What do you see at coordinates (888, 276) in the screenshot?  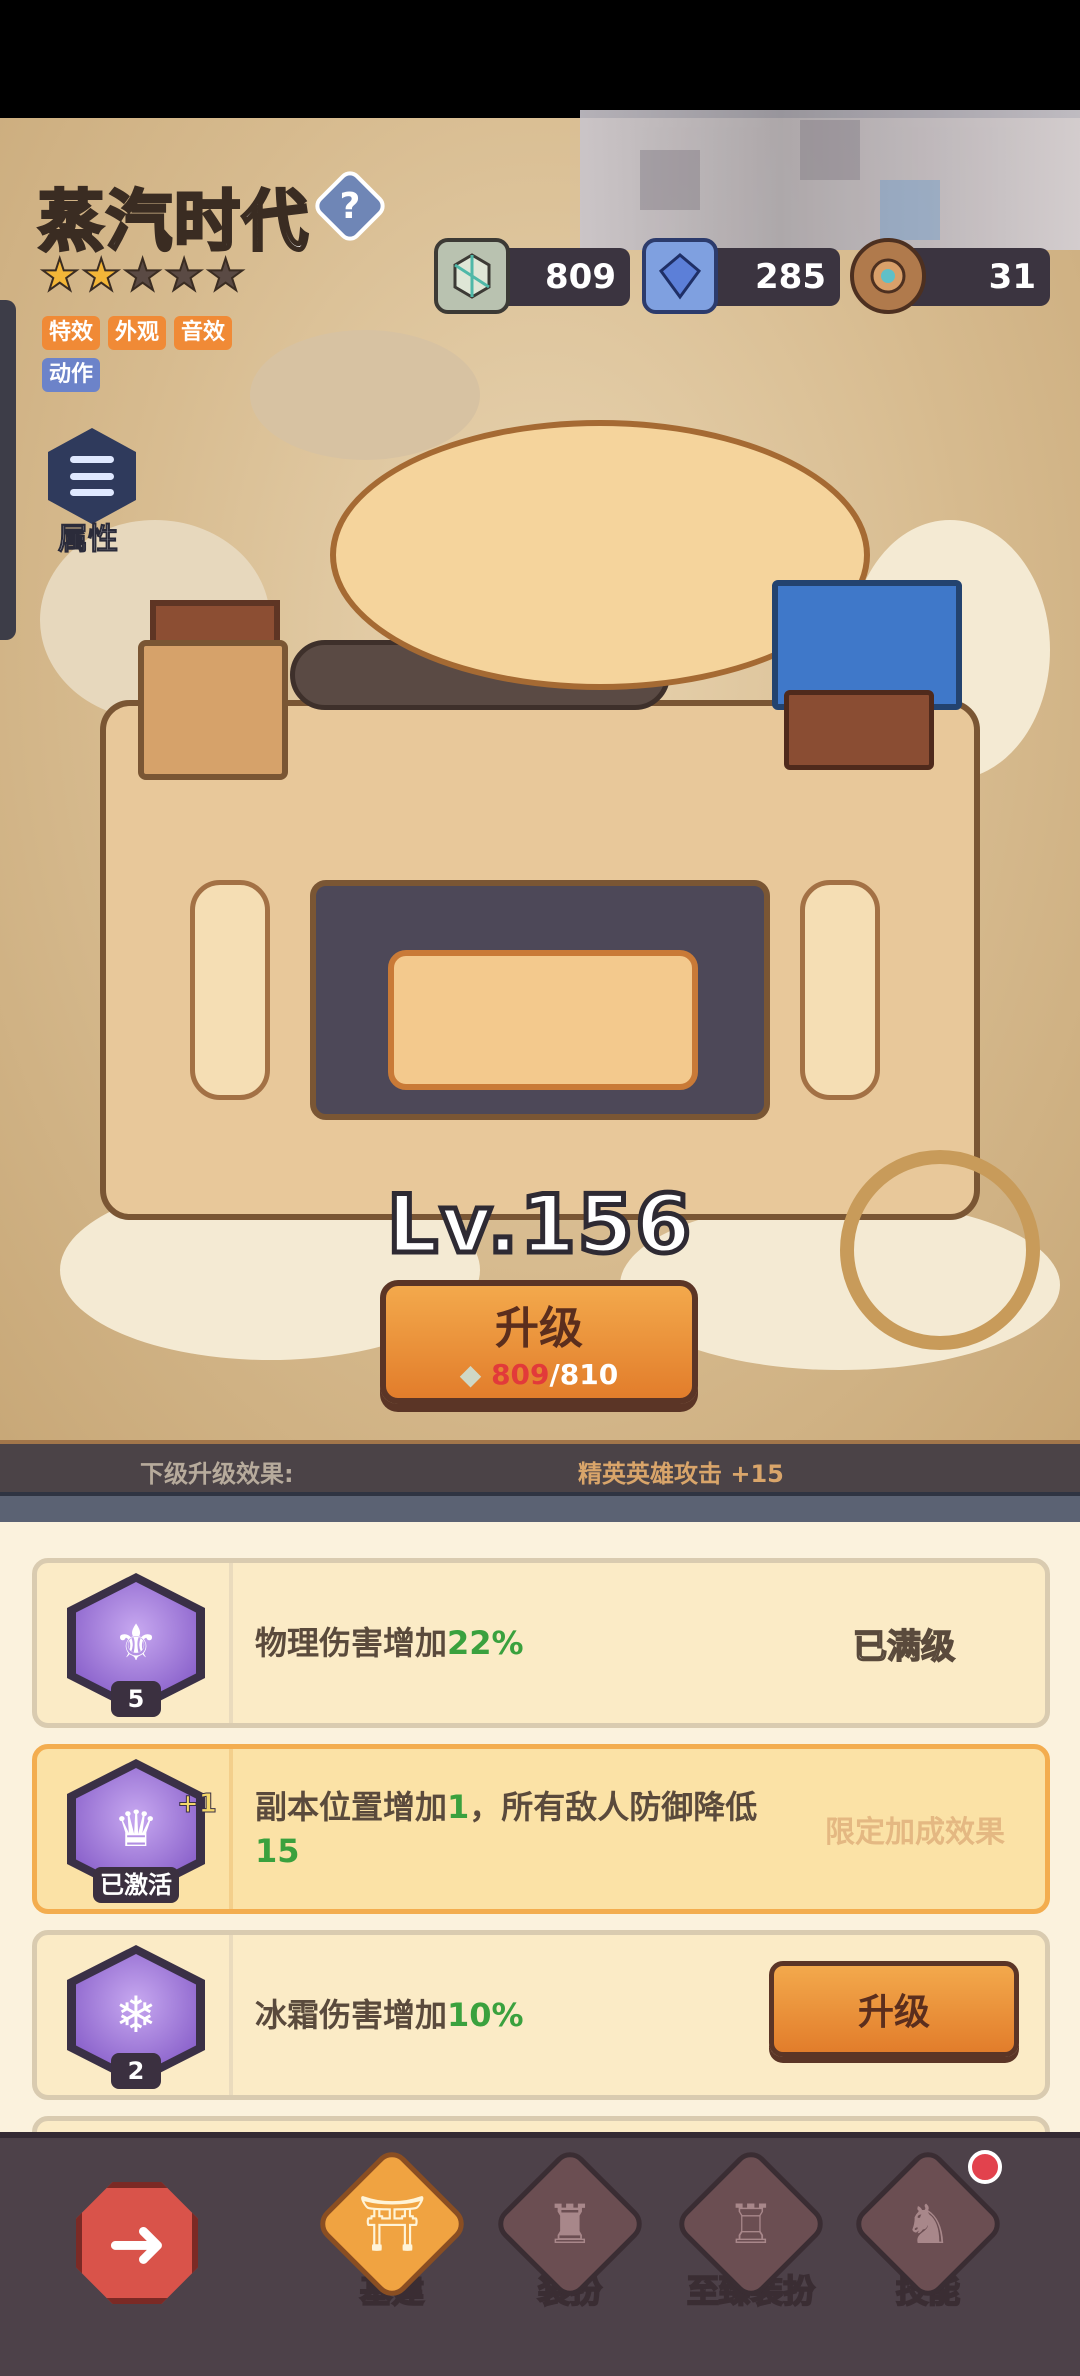 I see `barrel-token-icon` at bounding box center [888, 276].